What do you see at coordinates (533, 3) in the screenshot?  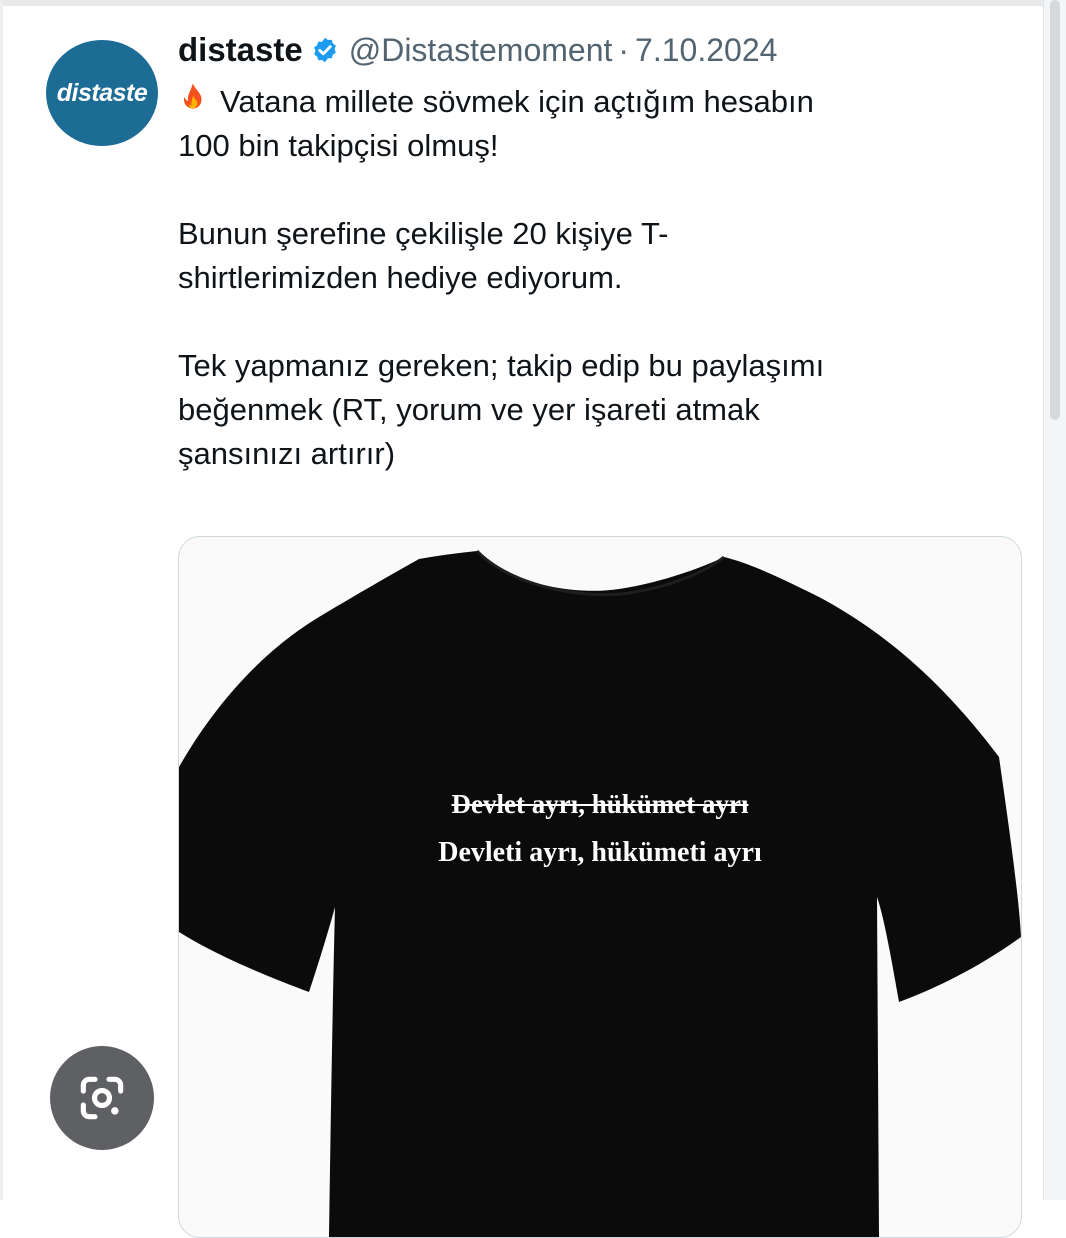 I see `top-border` at bounding box center [533, 3].